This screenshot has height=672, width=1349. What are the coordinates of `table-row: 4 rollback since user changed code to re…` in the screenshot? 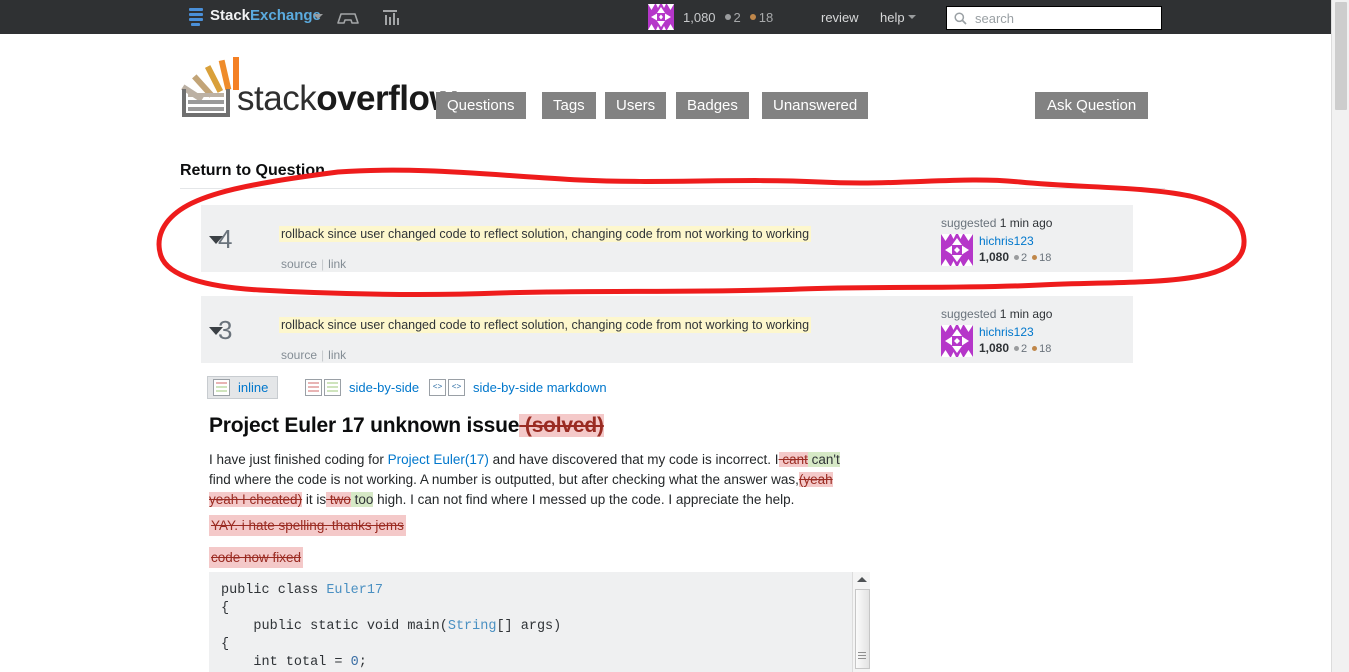 It's located at (667, 238).